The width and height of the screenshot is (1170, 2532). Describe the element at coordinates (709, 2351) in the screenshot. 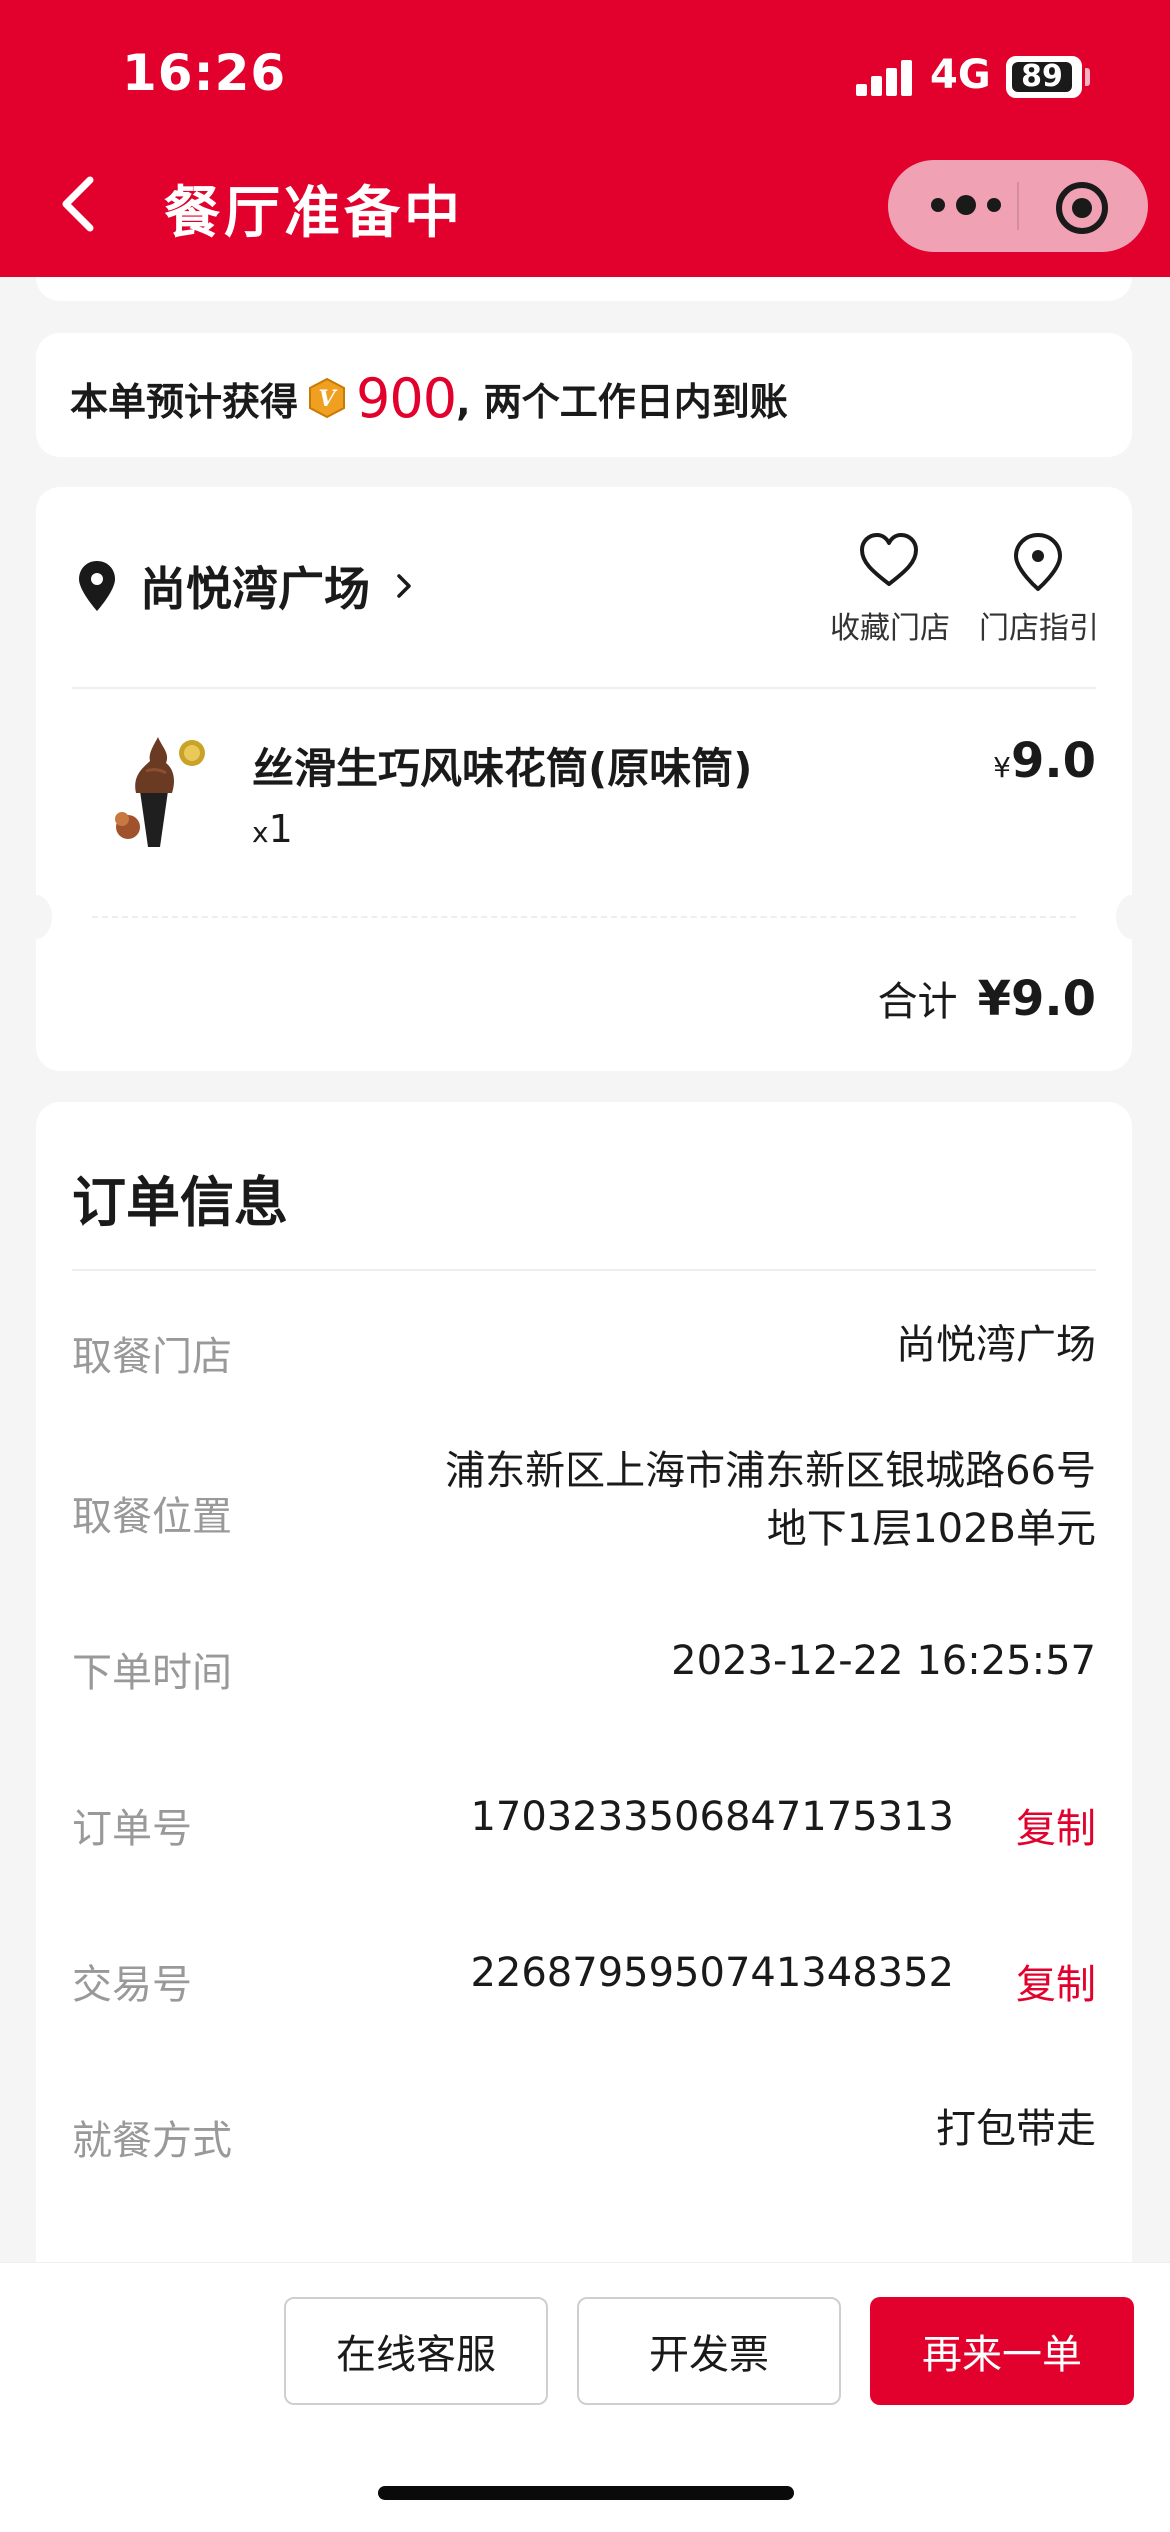

I see `invoice-button: 开发票` at that location.